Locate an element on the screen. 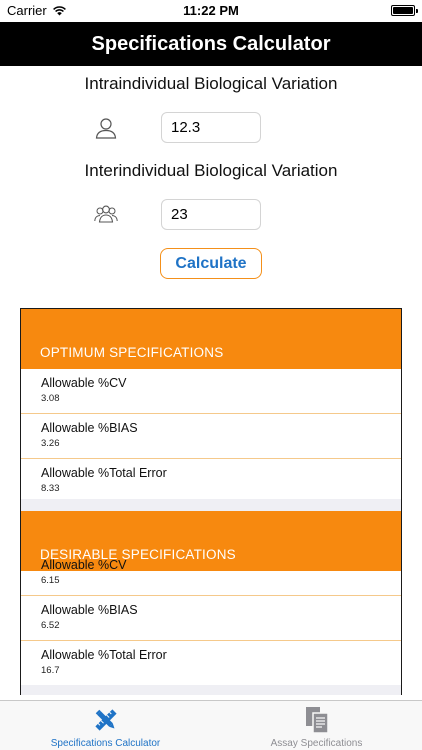 The height and width of the screenshot is (750, 422). interindividual-input is located at coordinates (211, 214).